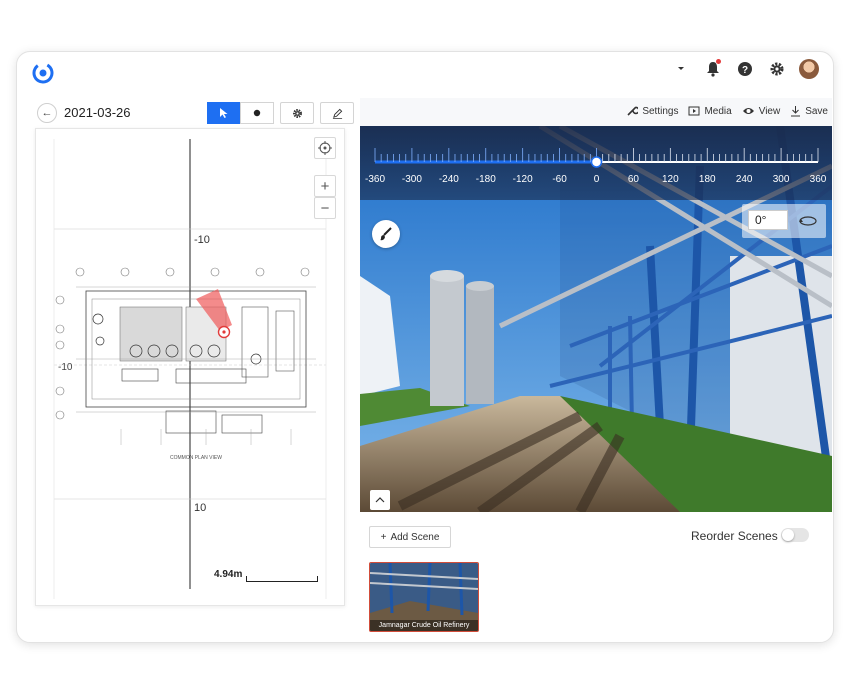 Image resolution: width=846 pixels, height=687 pixels. I want to click on ruler-label: -120, so click(522, 179).